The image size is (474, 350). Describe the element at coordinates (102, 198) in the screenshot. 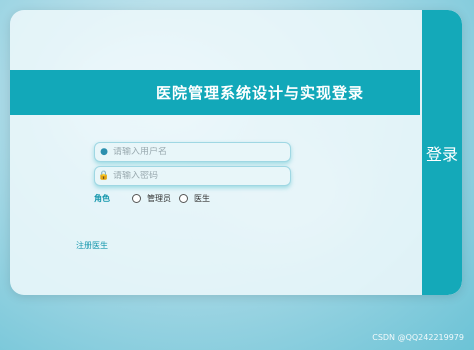

I see `role-label: 角色` at that location.